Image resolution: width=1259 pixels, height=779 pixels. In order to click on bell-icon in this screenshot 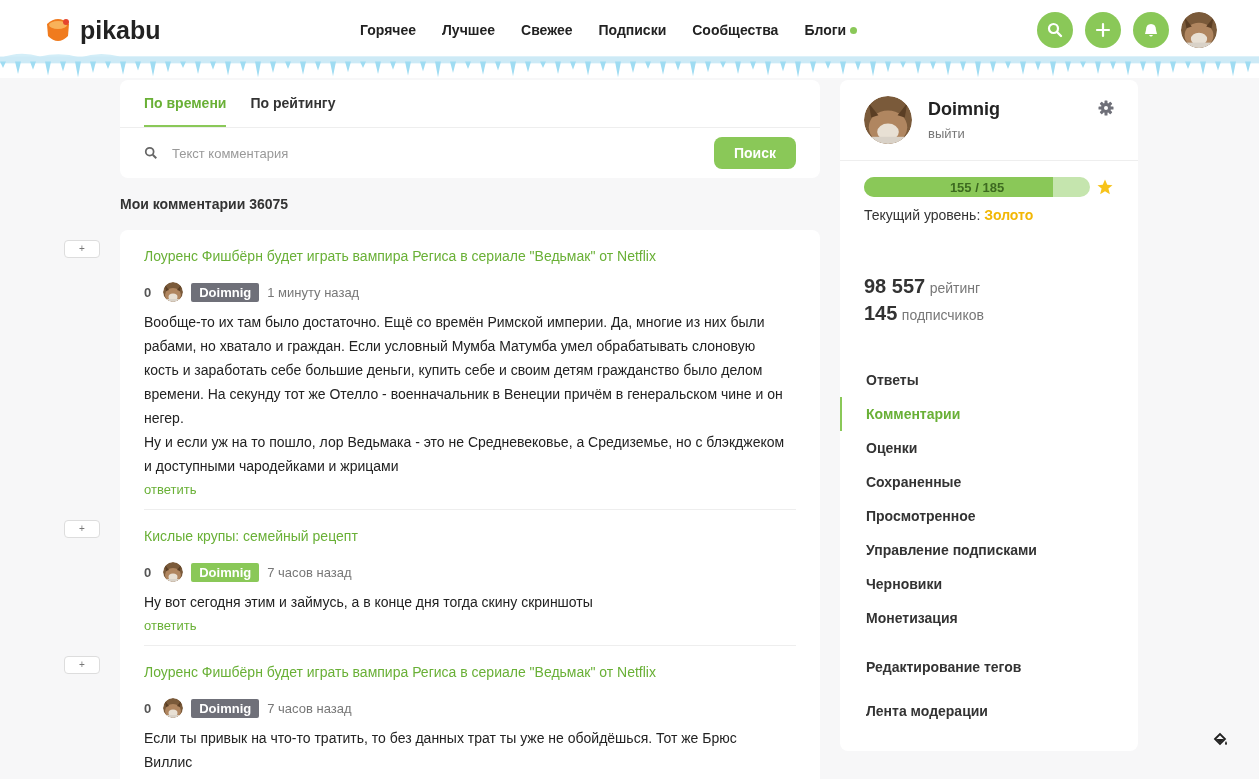, I will do `click(1151, 30)`.